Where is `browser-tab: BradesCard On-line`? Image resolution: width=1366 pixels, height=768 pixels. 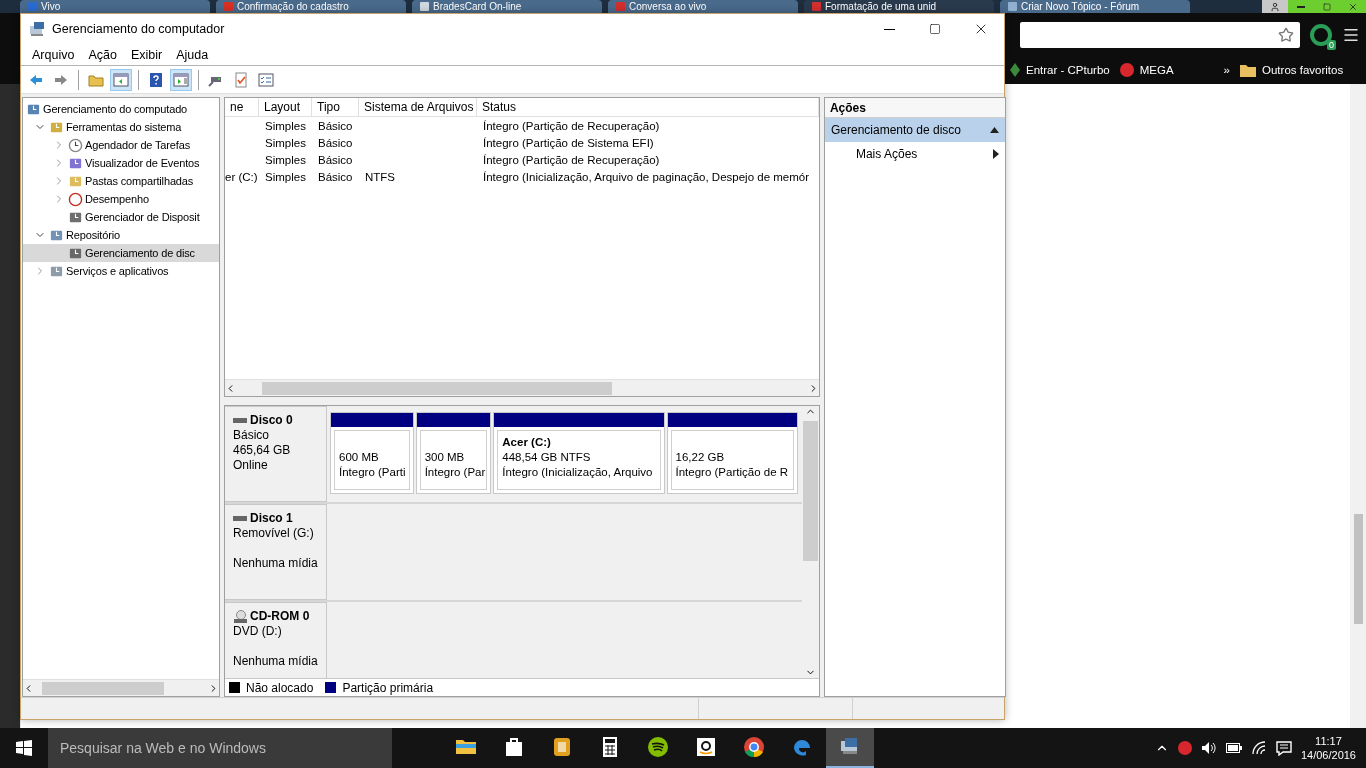 browser-tab: BradesCard On-line is located at coordinates (507, 6).